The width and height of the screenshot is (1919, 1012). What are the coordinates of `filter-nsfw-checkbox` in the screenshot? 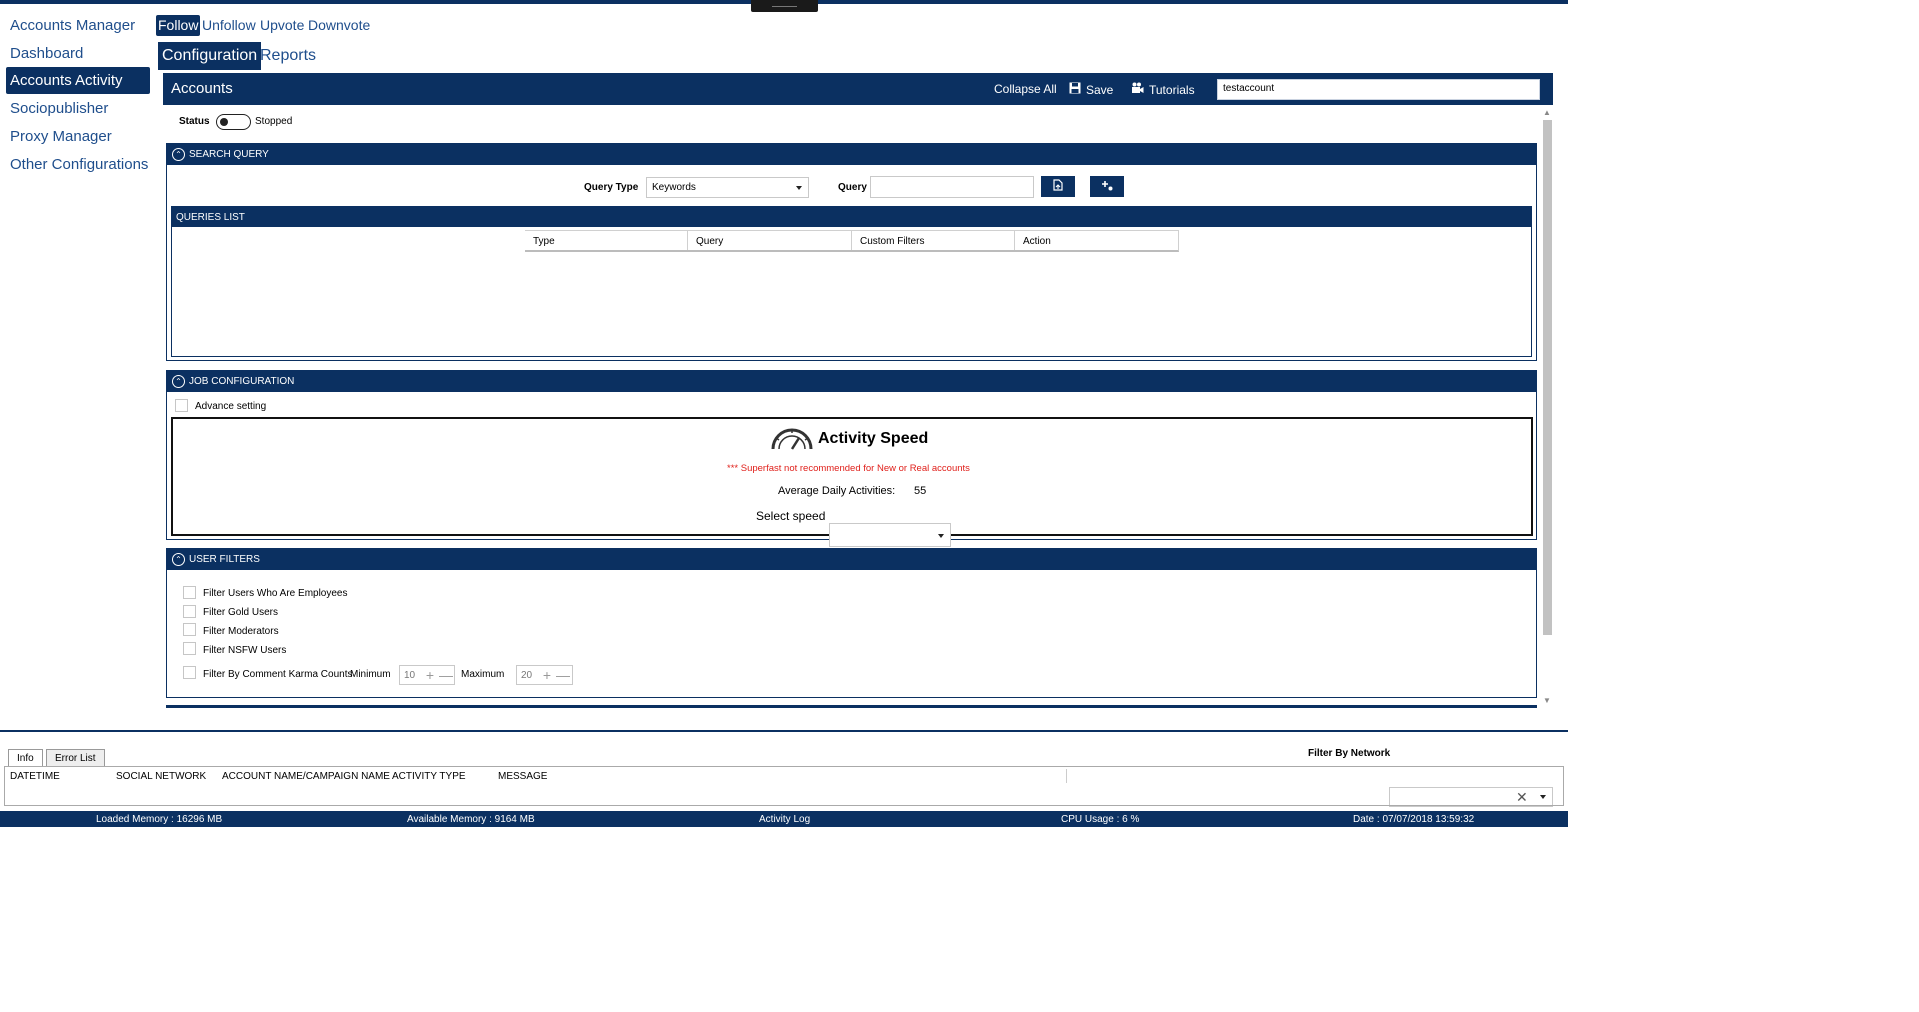 It's located at (189, 648).